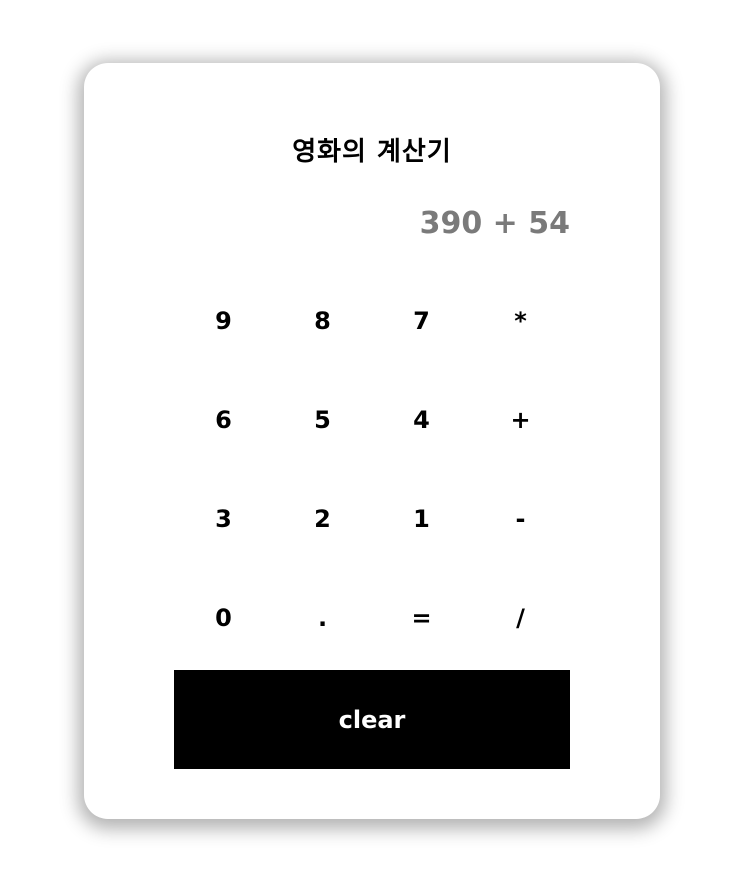  What do you see at coordinates (372, 152) in the screenshot?
I see `calculator-title: 영화의 계산기` at bounding box center [372, 152].